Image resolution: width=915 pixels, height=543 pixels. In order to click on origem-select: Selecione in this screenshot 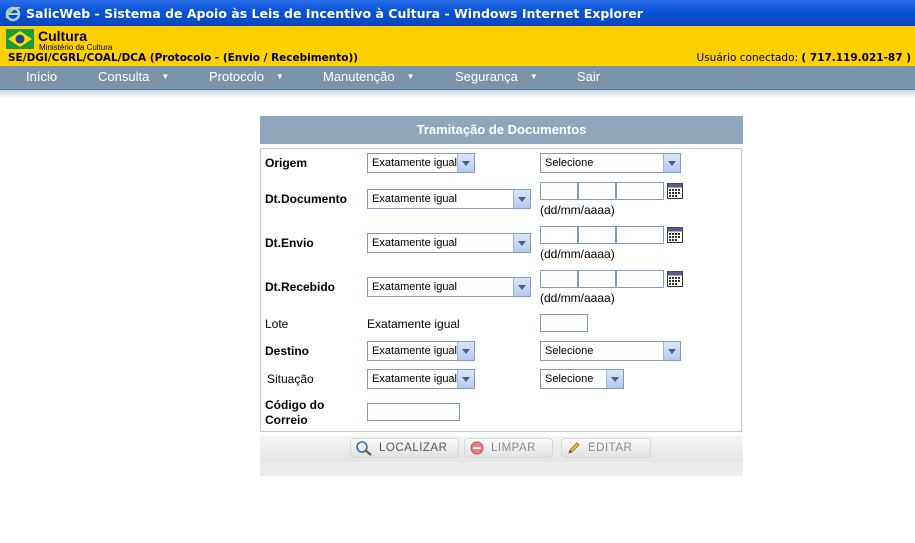, I will do `click(610, 163)`.